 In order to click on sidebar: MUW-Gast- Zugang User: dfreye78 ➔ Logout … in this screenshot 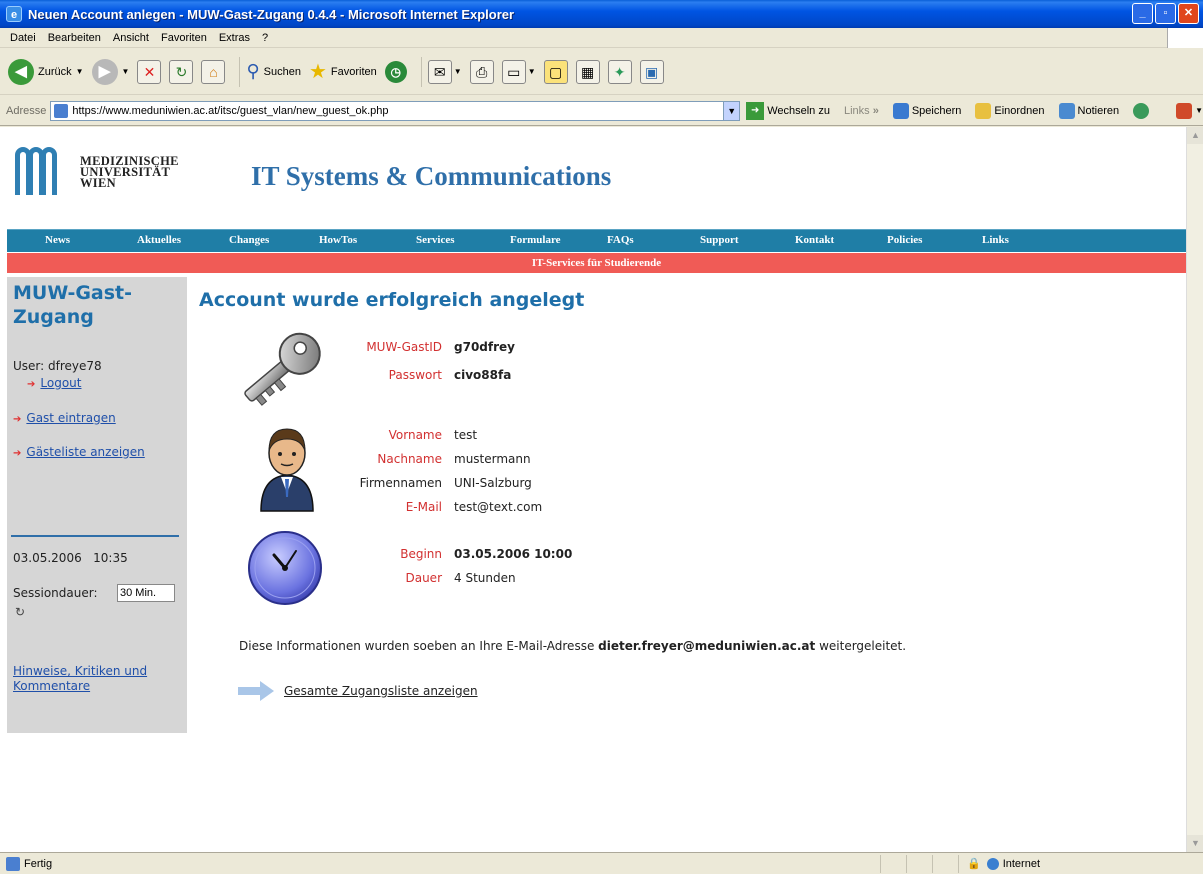, I will do `click(97, 505)`.